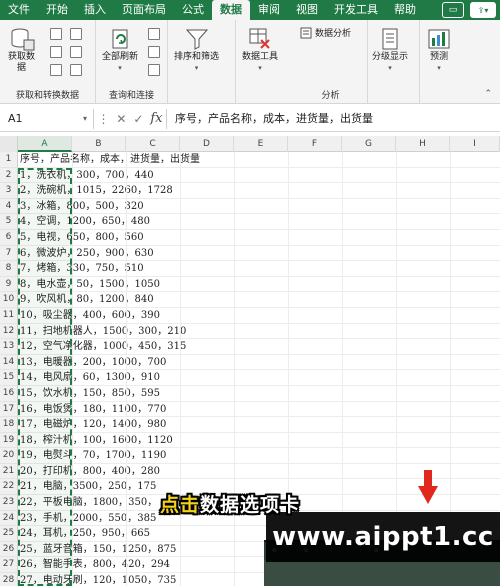  Describe the element at coordinates (9, 518) in the screenshot. I see `row-header: 24` at that location.